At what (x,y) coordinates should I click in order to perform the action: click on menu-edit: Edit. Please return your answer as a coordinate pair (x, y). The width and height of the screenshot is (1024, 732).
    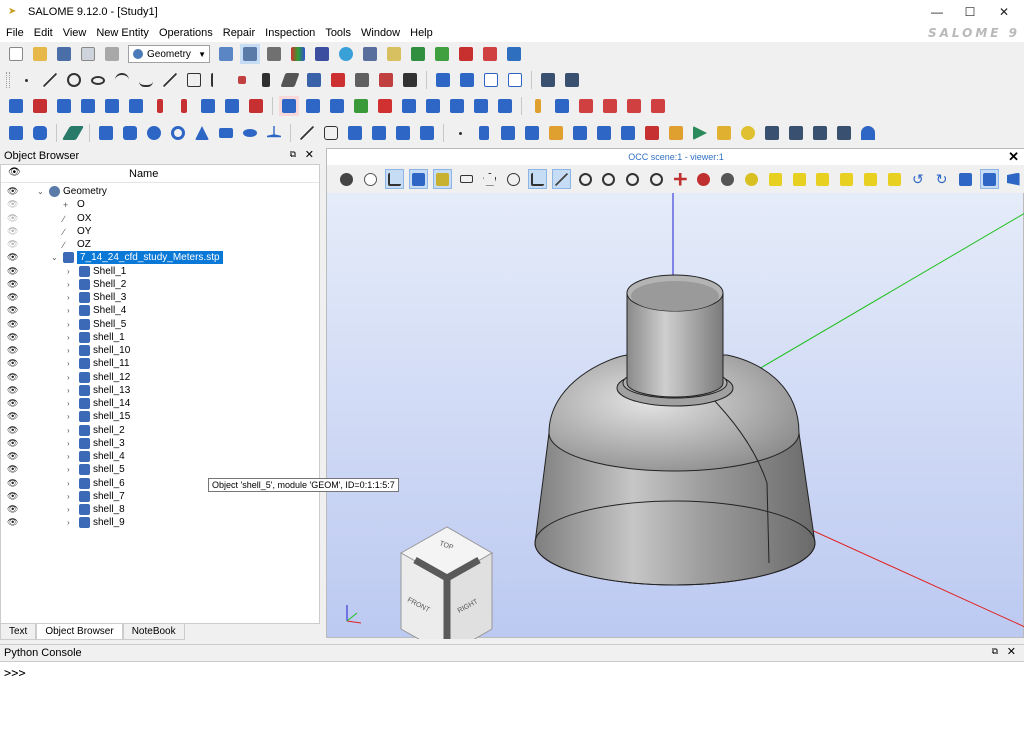
    Looking at the image, I should click on (43, 33).